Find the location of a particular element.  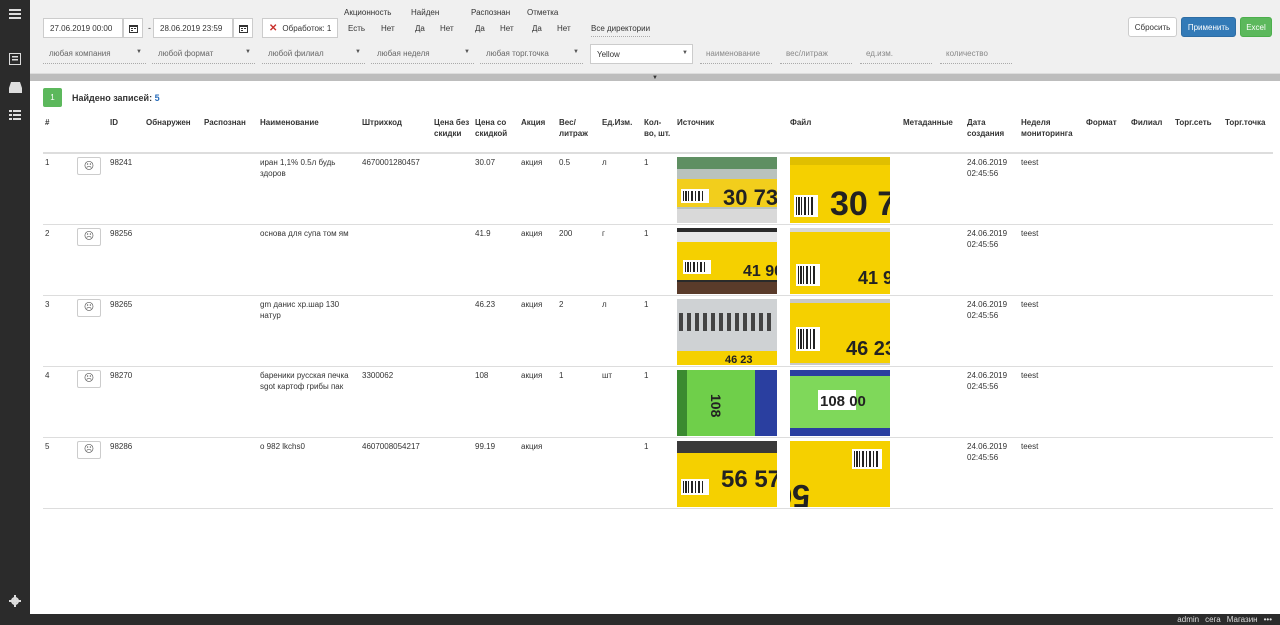

col-header: Цена без скидки is located at coordinates (452, 134).